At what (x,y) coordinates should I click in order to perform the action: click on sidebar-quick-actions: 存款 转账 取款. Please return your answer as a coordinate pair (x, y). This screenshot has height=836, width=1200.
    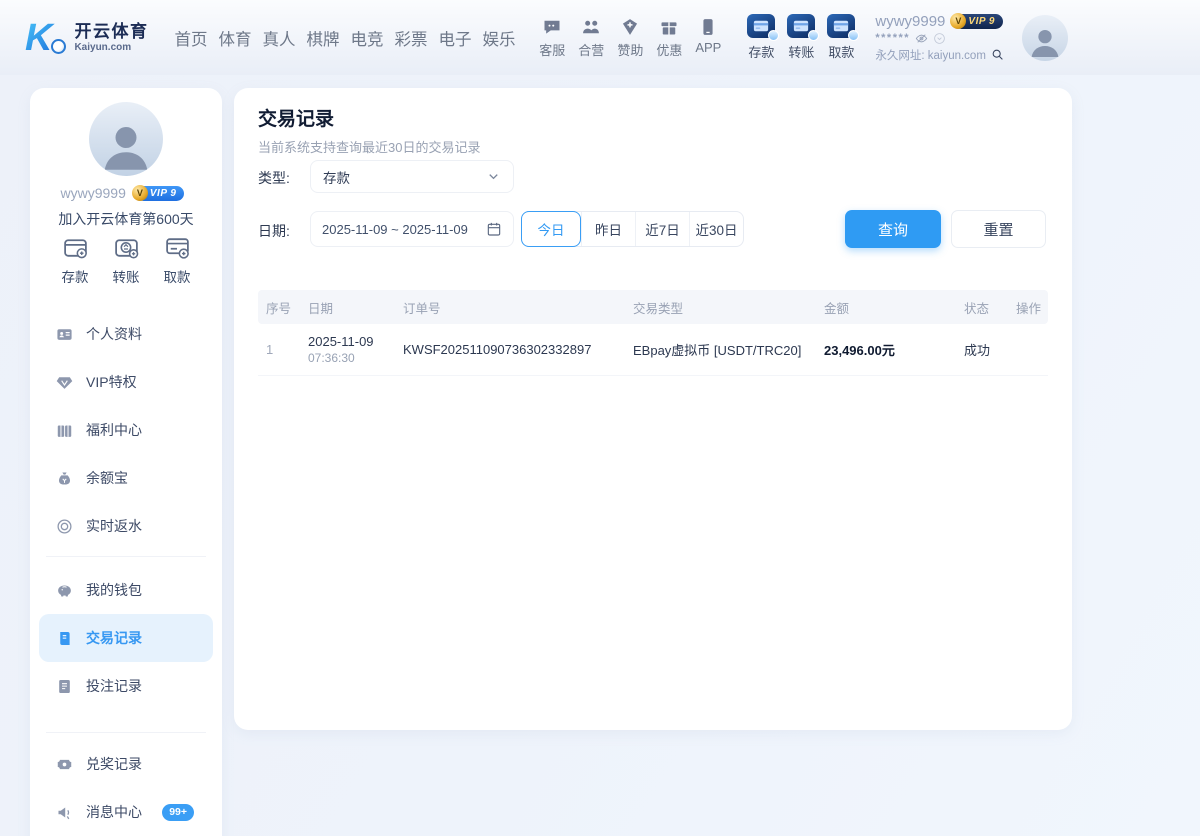
    Looking at the image, I should click on (126, 260).